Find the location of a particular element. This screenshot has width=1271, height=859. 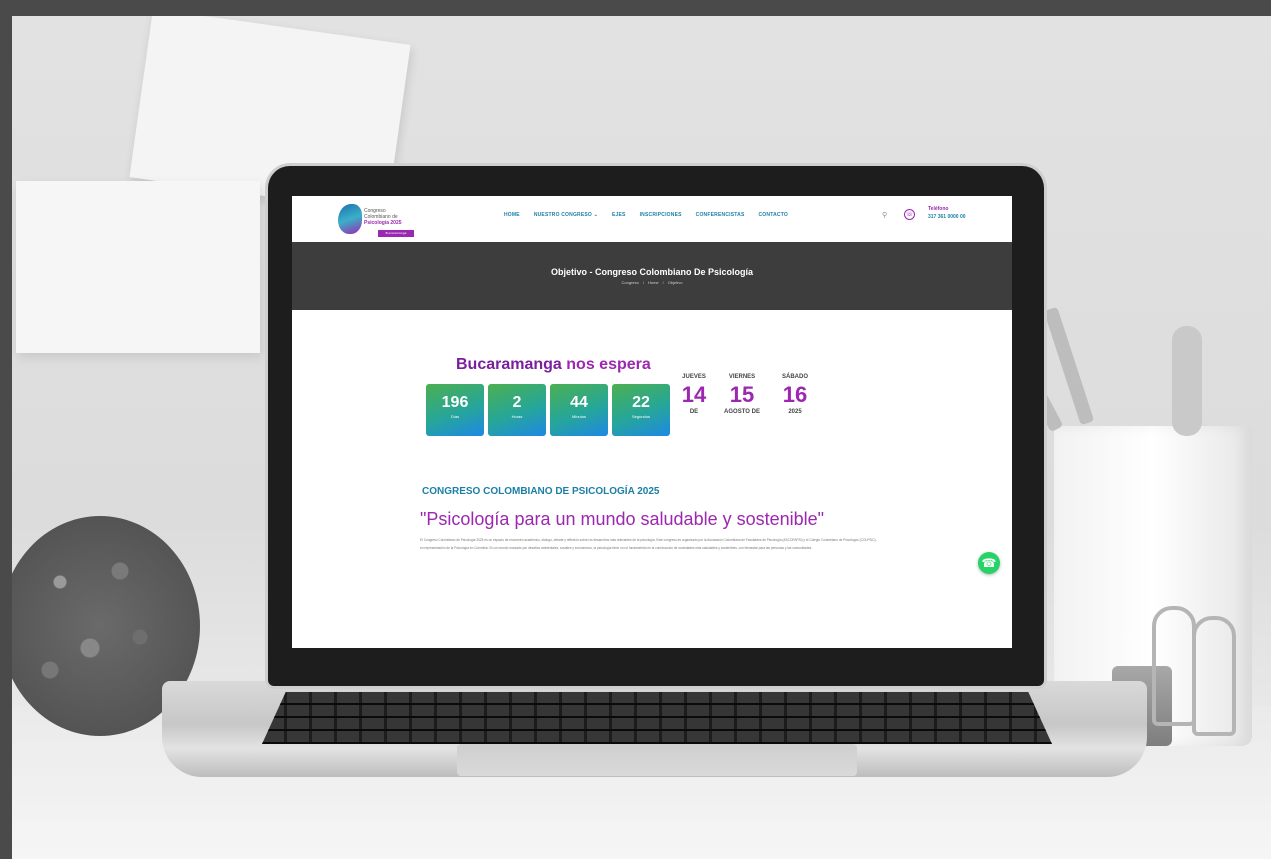

sticky-note is located at coordinates (138, 267).